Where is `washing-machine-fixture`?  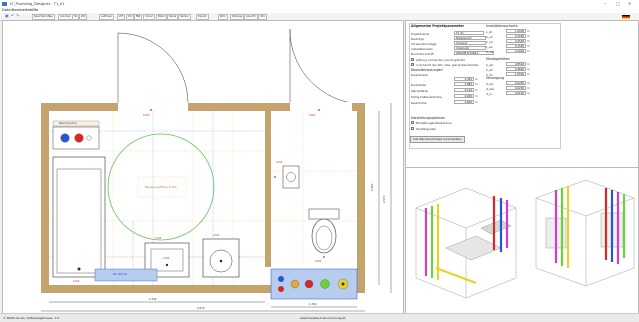 washing-machine-fixture is located at coordinates (76, 135).